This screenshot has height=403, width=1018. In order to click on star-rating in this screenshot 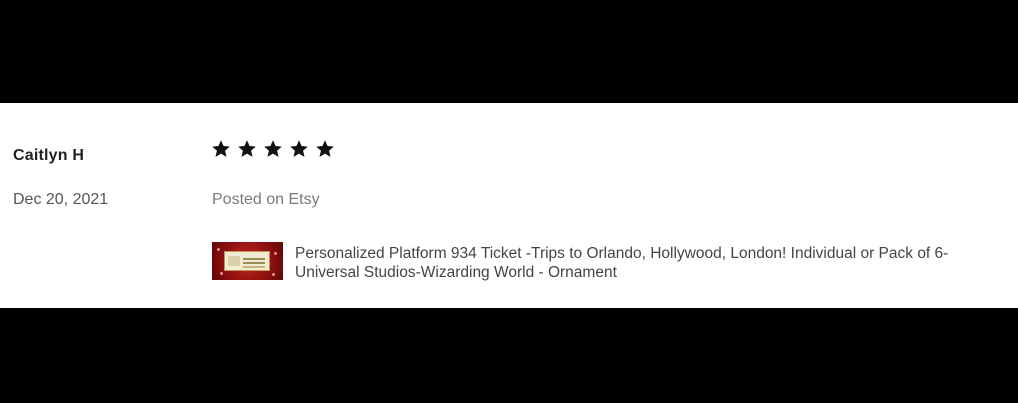, I will do `click(273, 149)`.